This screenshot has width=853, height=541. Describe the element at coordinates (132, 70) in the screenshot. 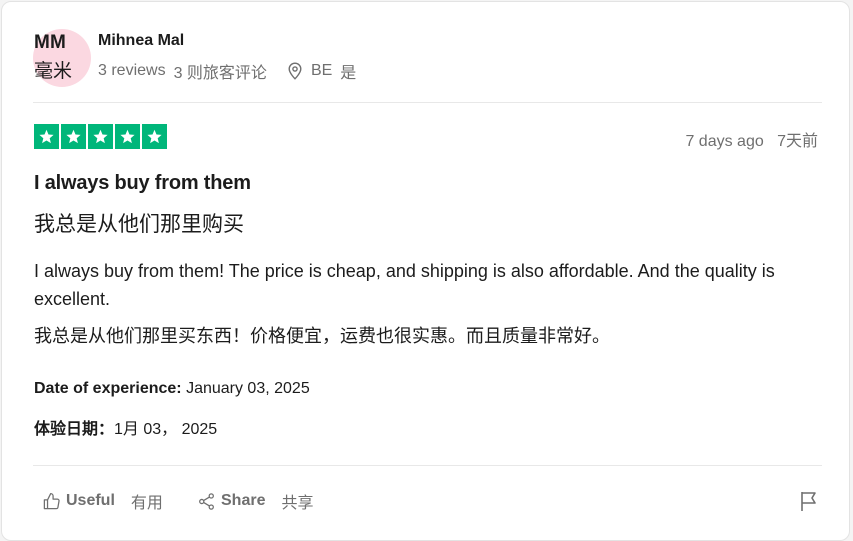

I see `review-count: 3 reviews` at that location.